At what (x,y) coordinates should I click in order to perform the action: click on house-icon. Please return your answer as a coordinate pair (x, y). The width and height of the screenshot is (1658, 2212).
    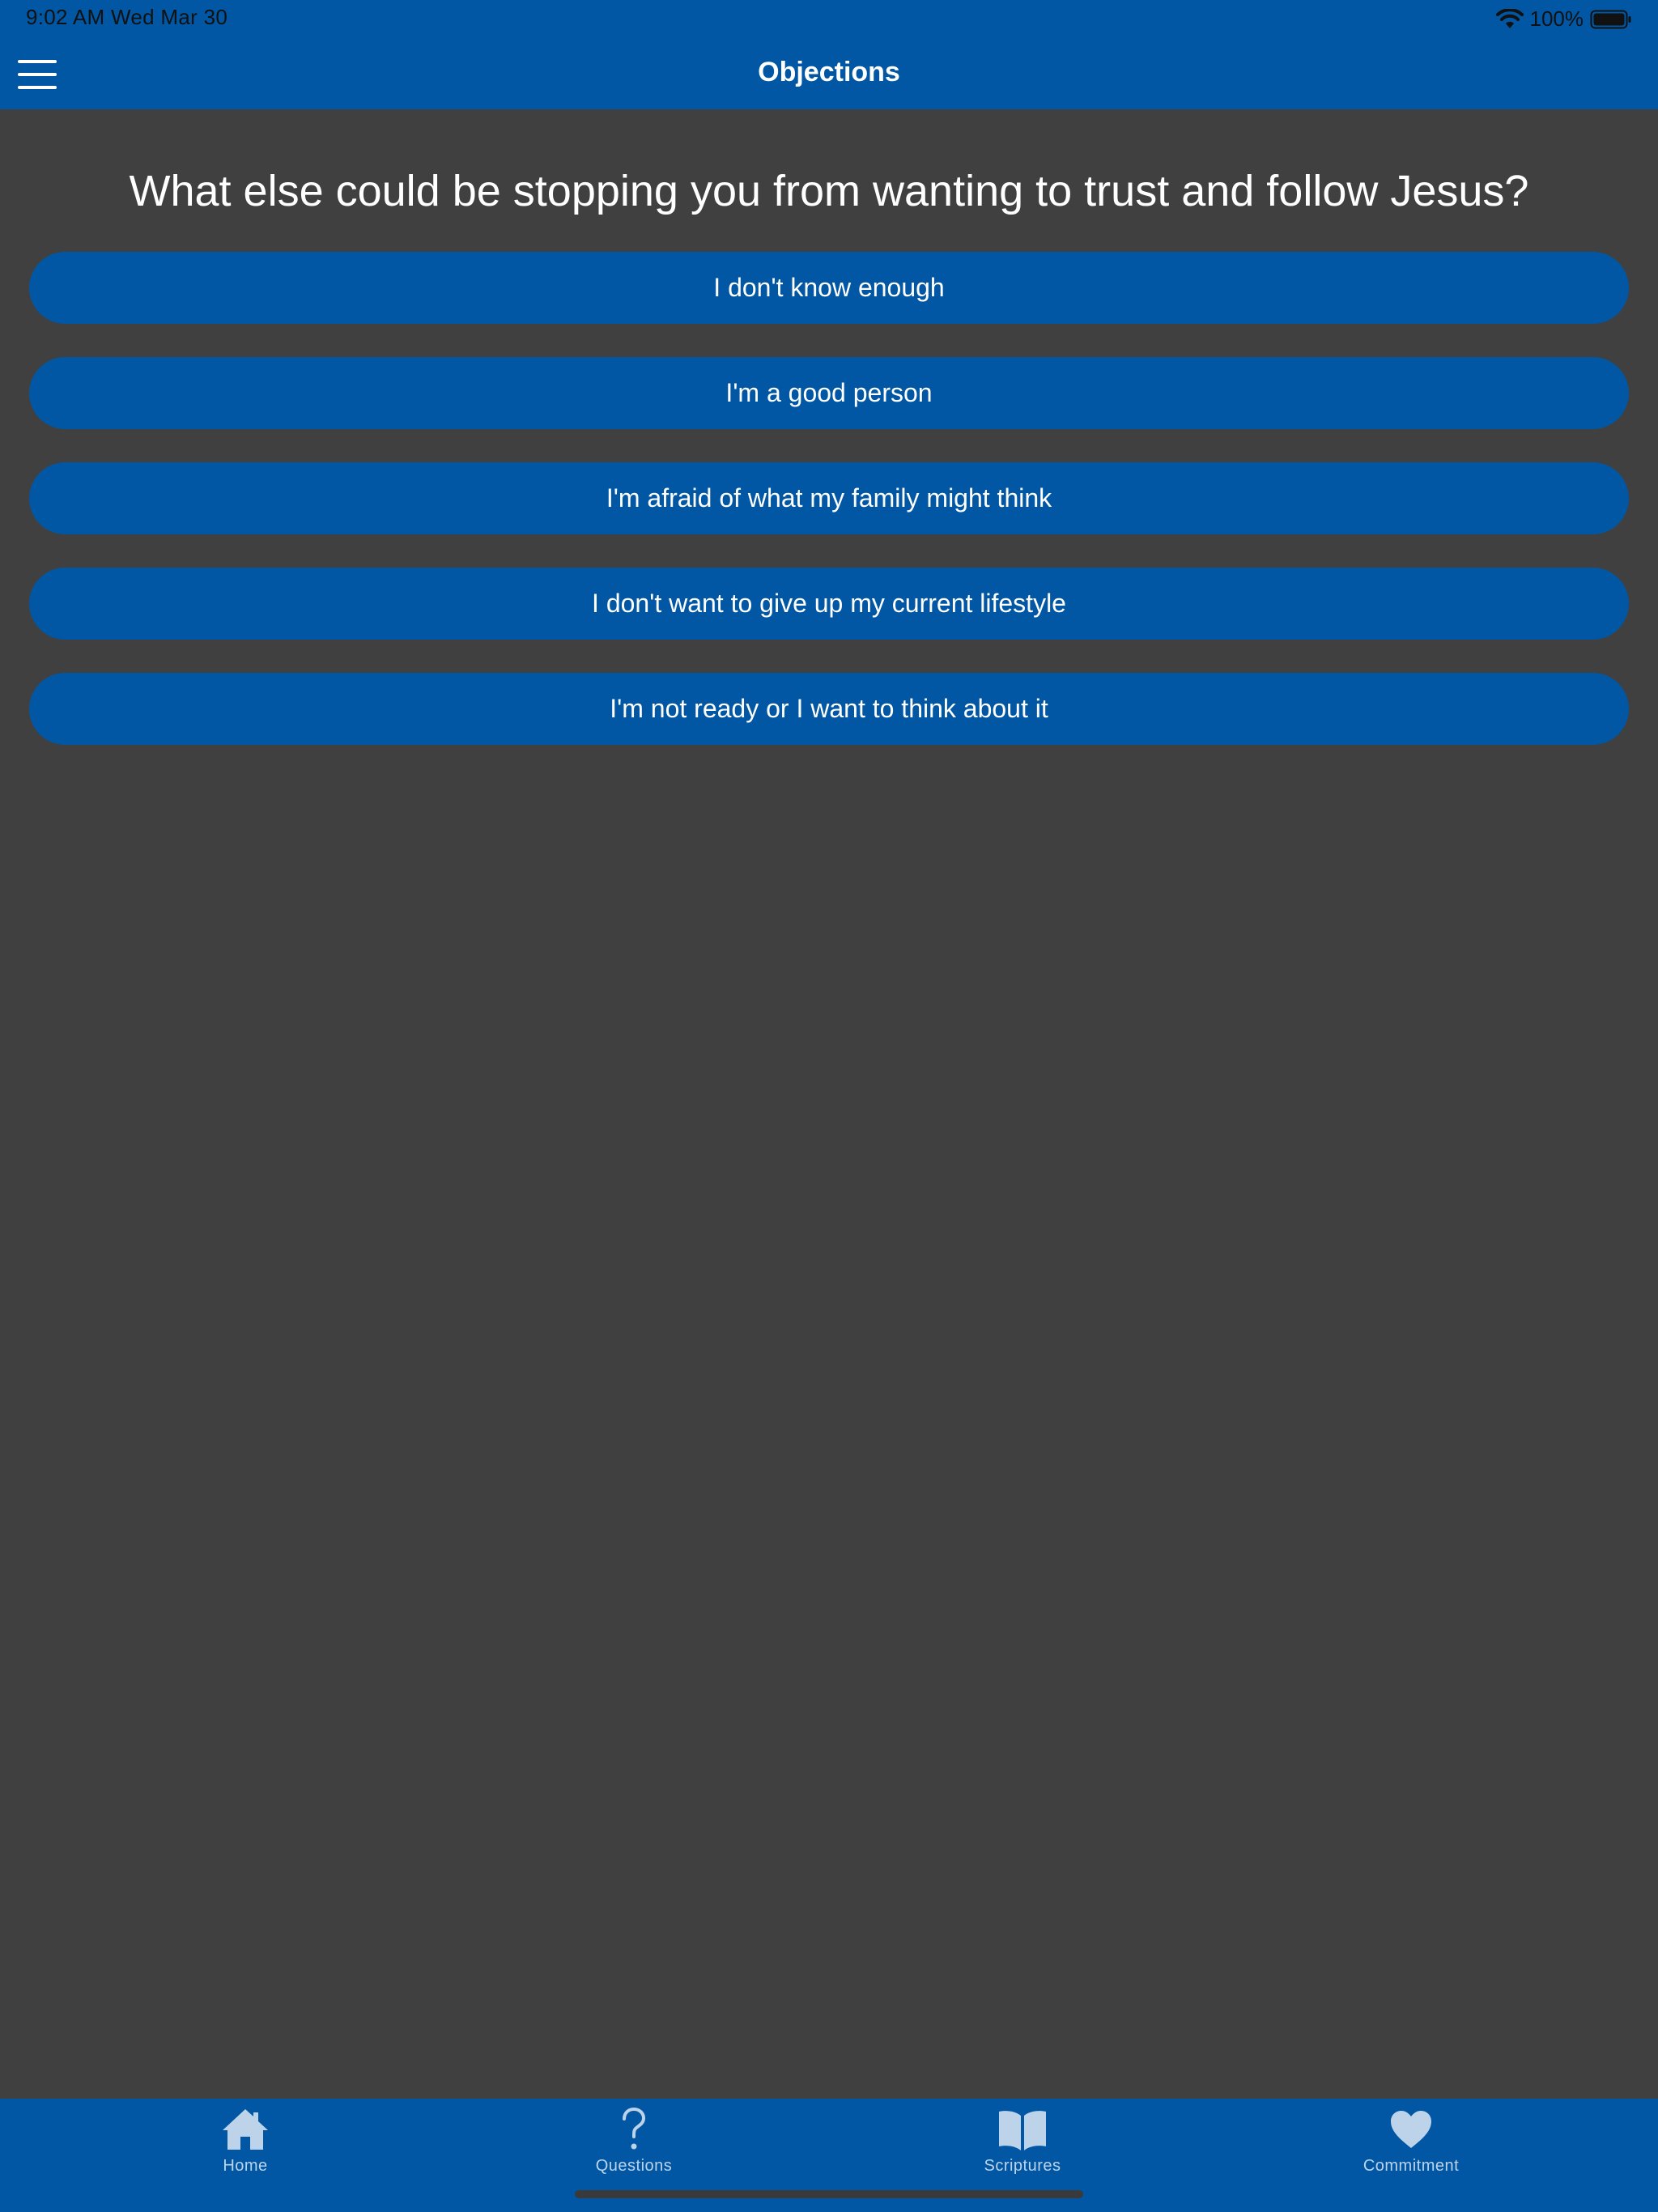
    Looking at the image, I should click on (245, 2130).